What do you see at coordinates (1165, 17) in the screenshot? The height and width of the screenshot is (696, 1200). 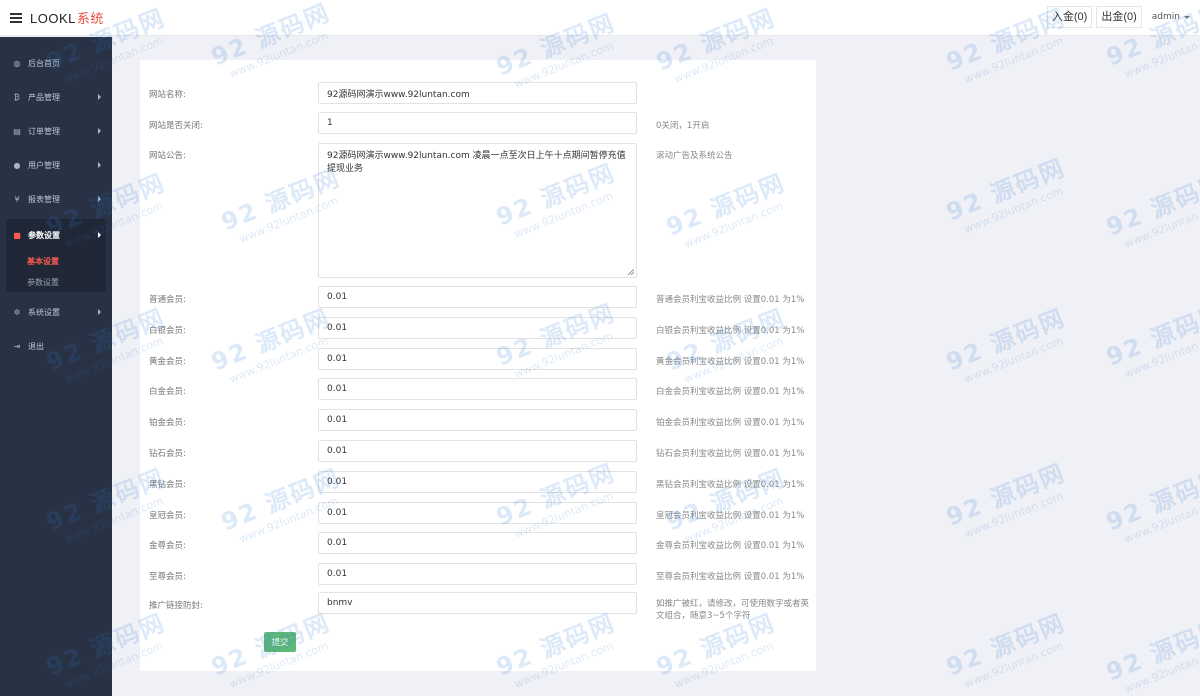 I see `username: admin` at bounding box center [1165, 17].